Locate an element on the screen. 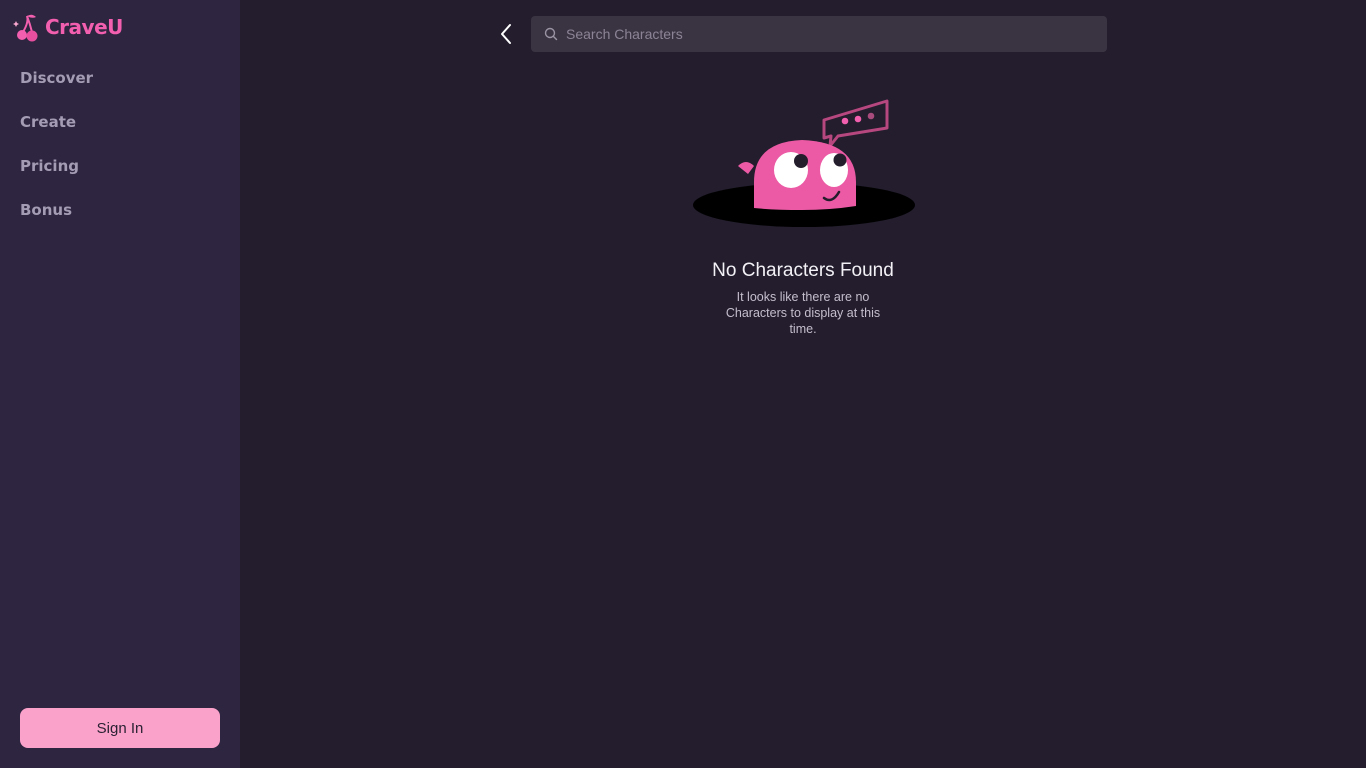  sidebar-item-pricing: Pricing is located at coordinates (56, 176).